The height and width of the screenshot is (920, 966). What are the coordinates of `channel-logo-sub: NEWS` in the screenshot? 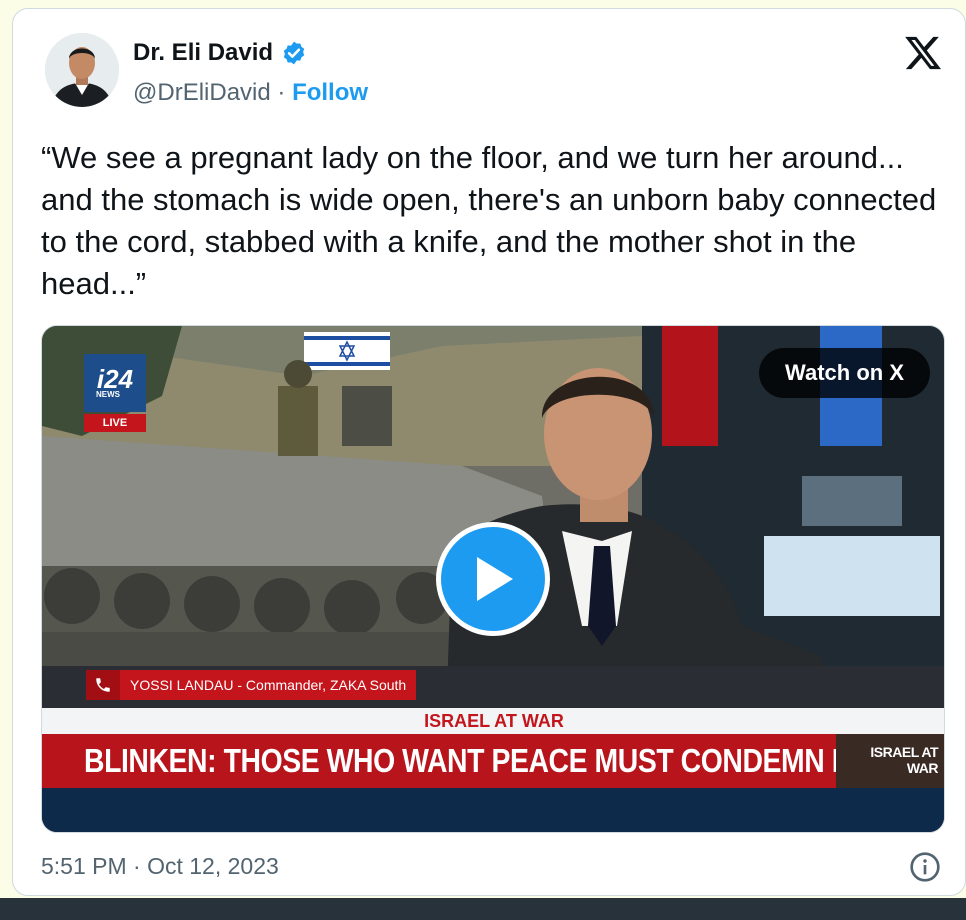 It's located at (108, 394).